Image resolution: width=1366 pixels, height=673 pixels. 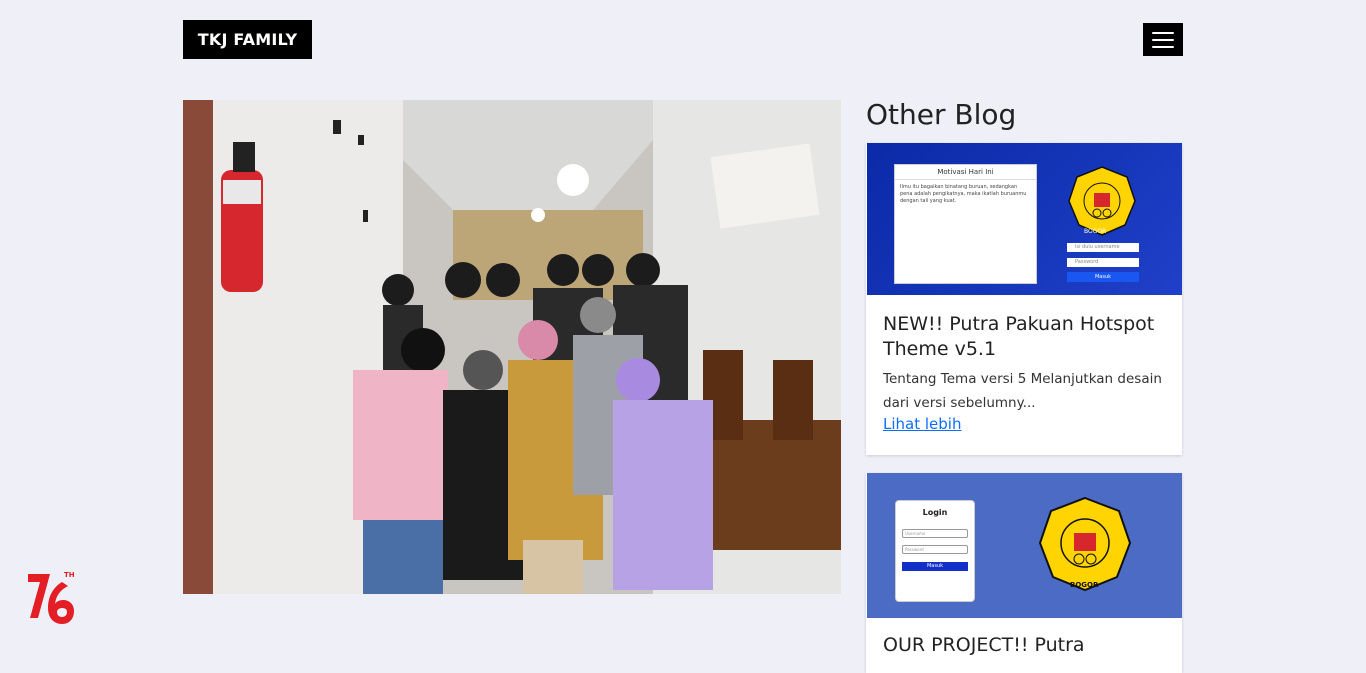 I want to click on anniversary-76-badge-icon: TH, so click(x=51, y=597).